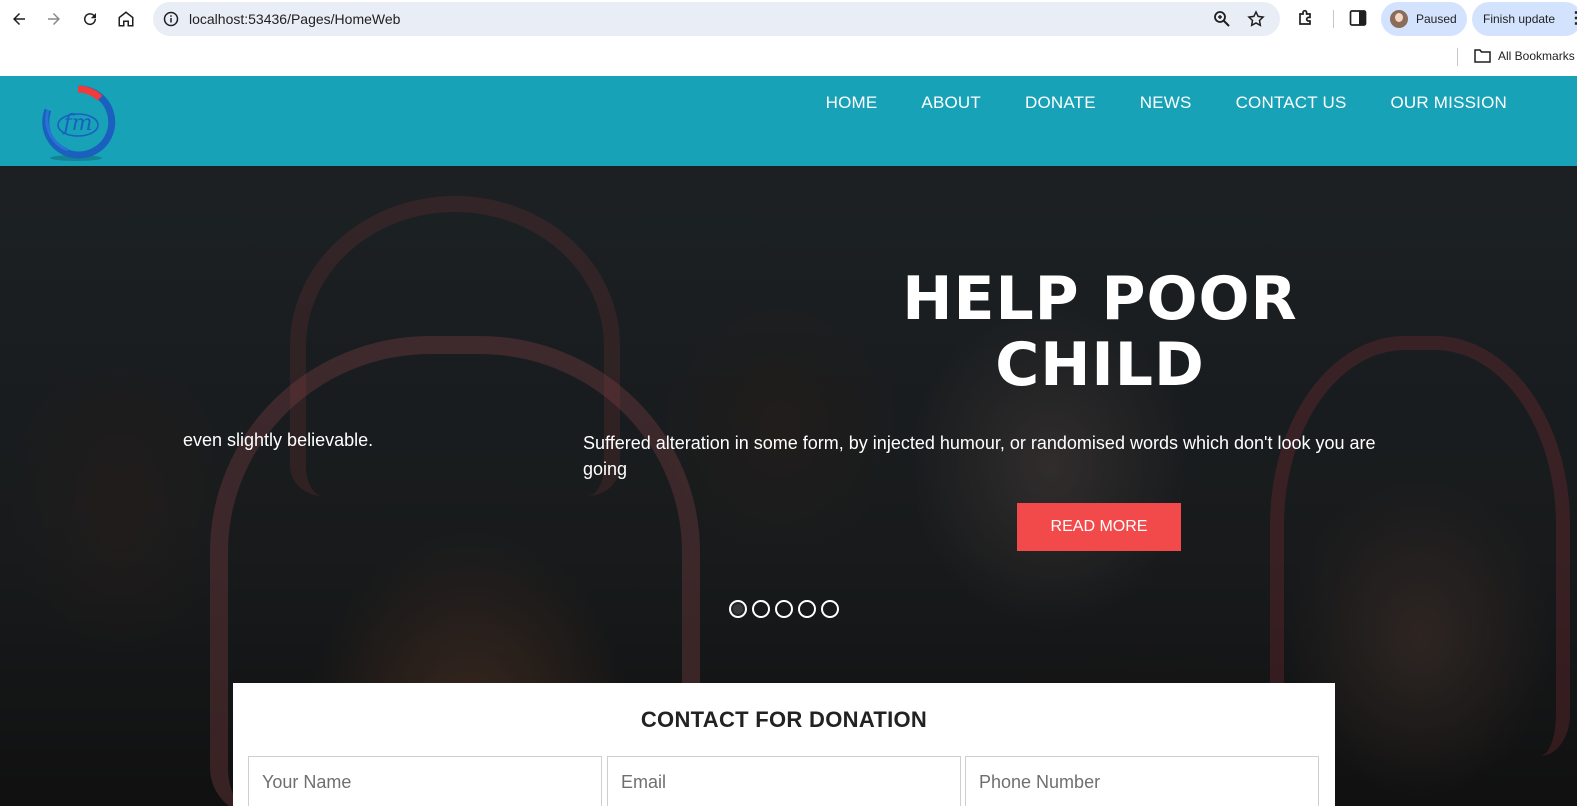 This screenshot has width=1577, height=806. Describe the element at coordinates (784, 719) in the screenshot. I see `donation-title: CONTACT FOR DONATION` at that location.